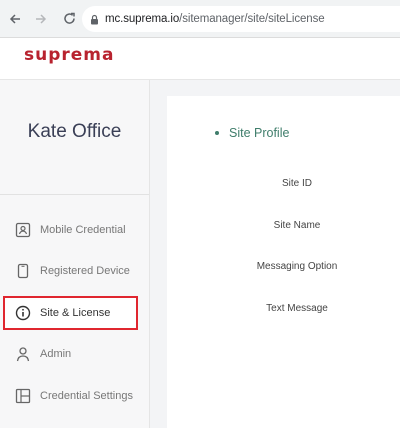  I want to click on arrow-left-icon, so click(14, 18).